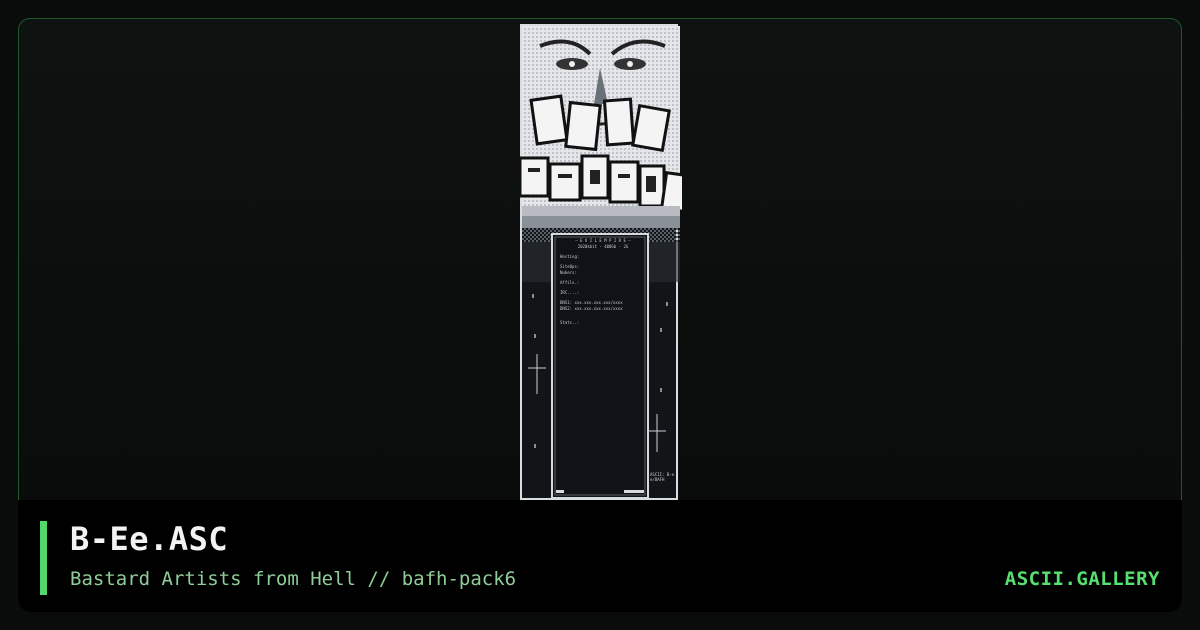 This screenshot has width=1200, height=630. I want to click on art-signature: ASCII: B-ee/BAFH, so click(662, 477).